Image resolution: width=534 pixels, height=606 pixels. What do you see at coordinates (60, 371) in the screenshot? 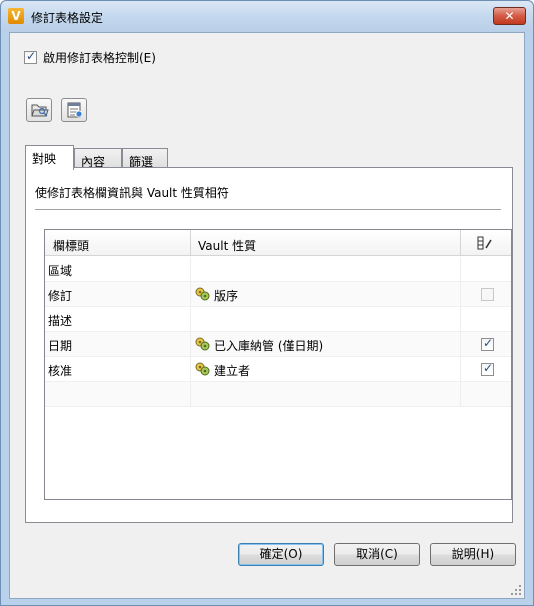
I see `row-header-cell: 核准` at bounding box center [60, 371].